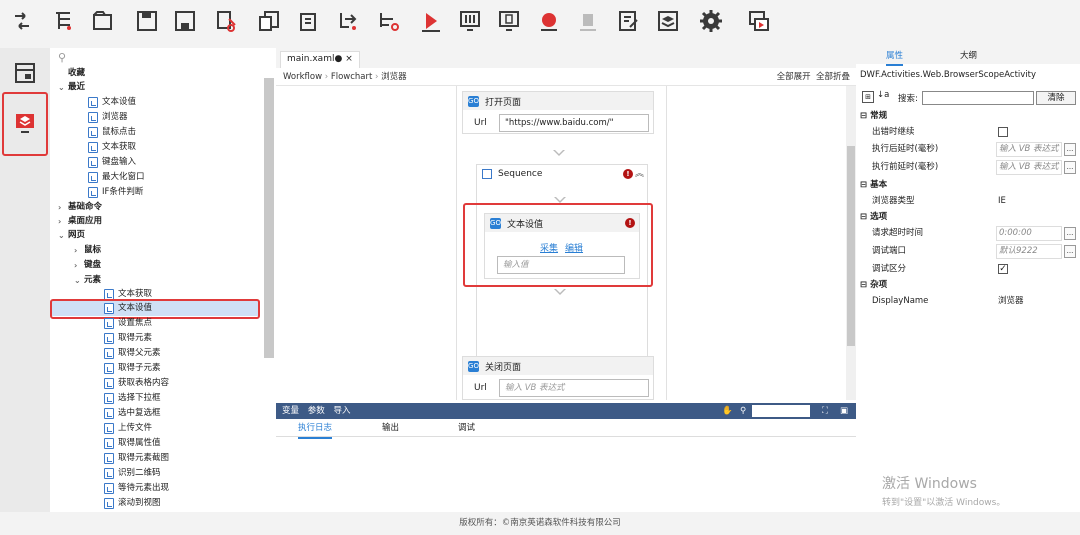  Describe the element at coordinates (103, 21) in the screenshot. I see `open-folder-icon` at that location.